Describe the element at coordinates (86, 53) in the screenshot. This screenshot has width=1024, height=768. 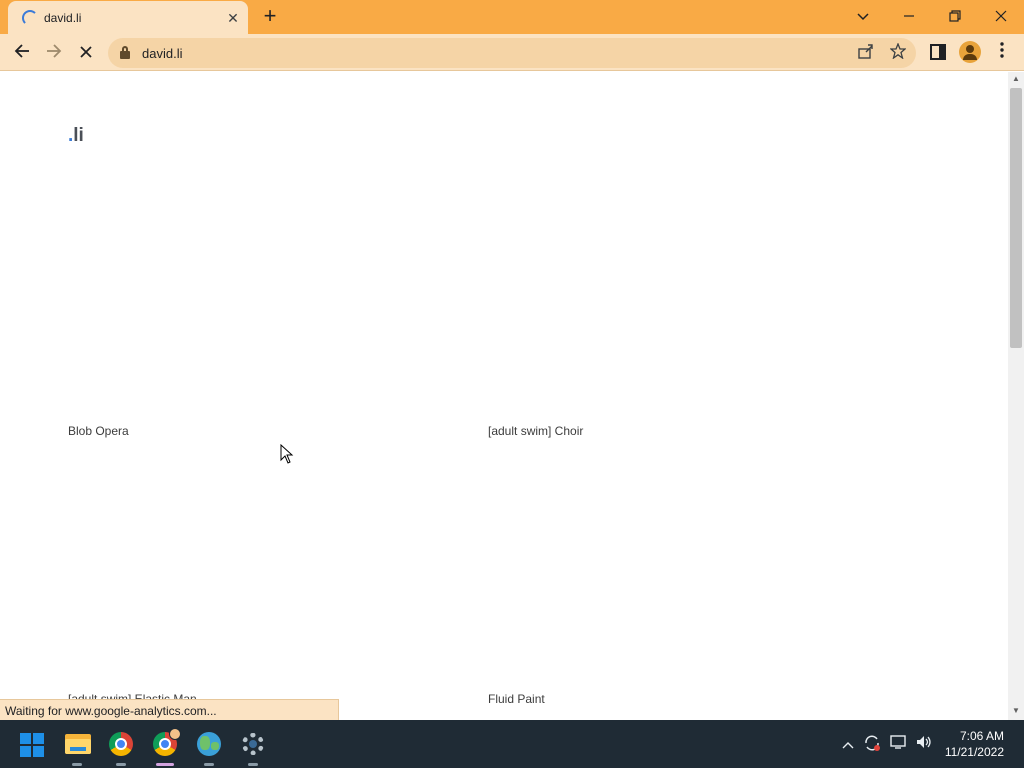
I see `stop-reload-icon` at that location.